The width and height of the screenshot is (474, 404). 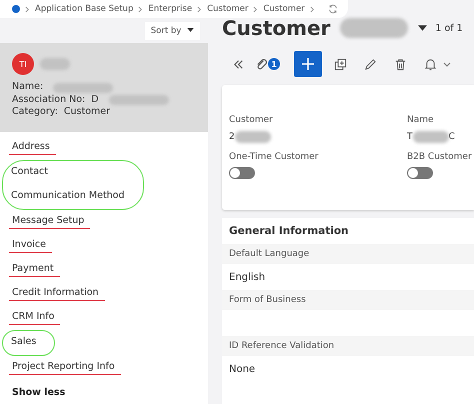 I want to click on menu-link: Message Setup, so click(x=48, y=220).